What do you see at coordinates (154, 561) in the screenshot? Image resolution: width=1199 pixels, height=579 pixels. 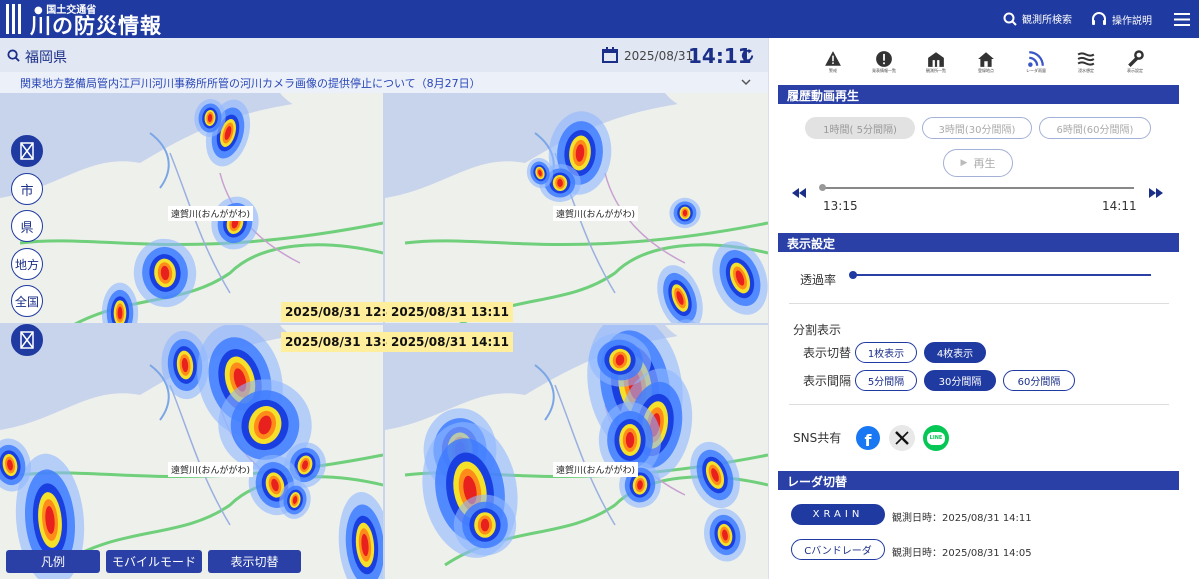 I see `mobile-mode-button: モバイルモード` at bounding box center [154, 561].